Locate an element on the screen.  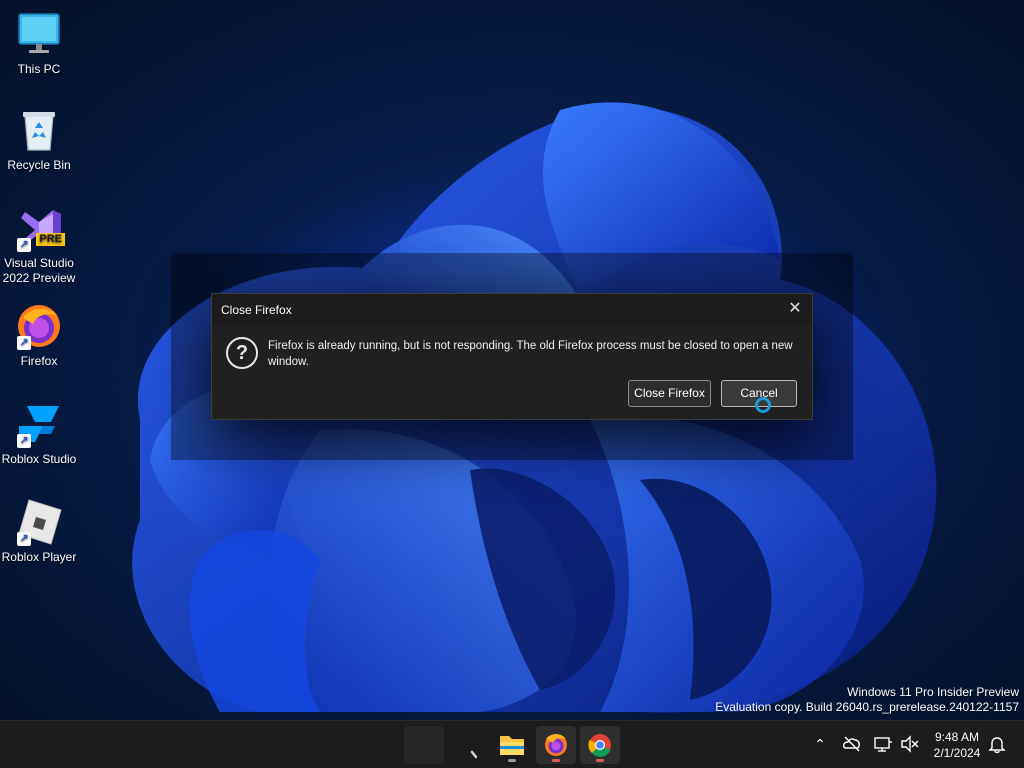
dialog-title: Close Firefox is located at coordinates (256, 309).